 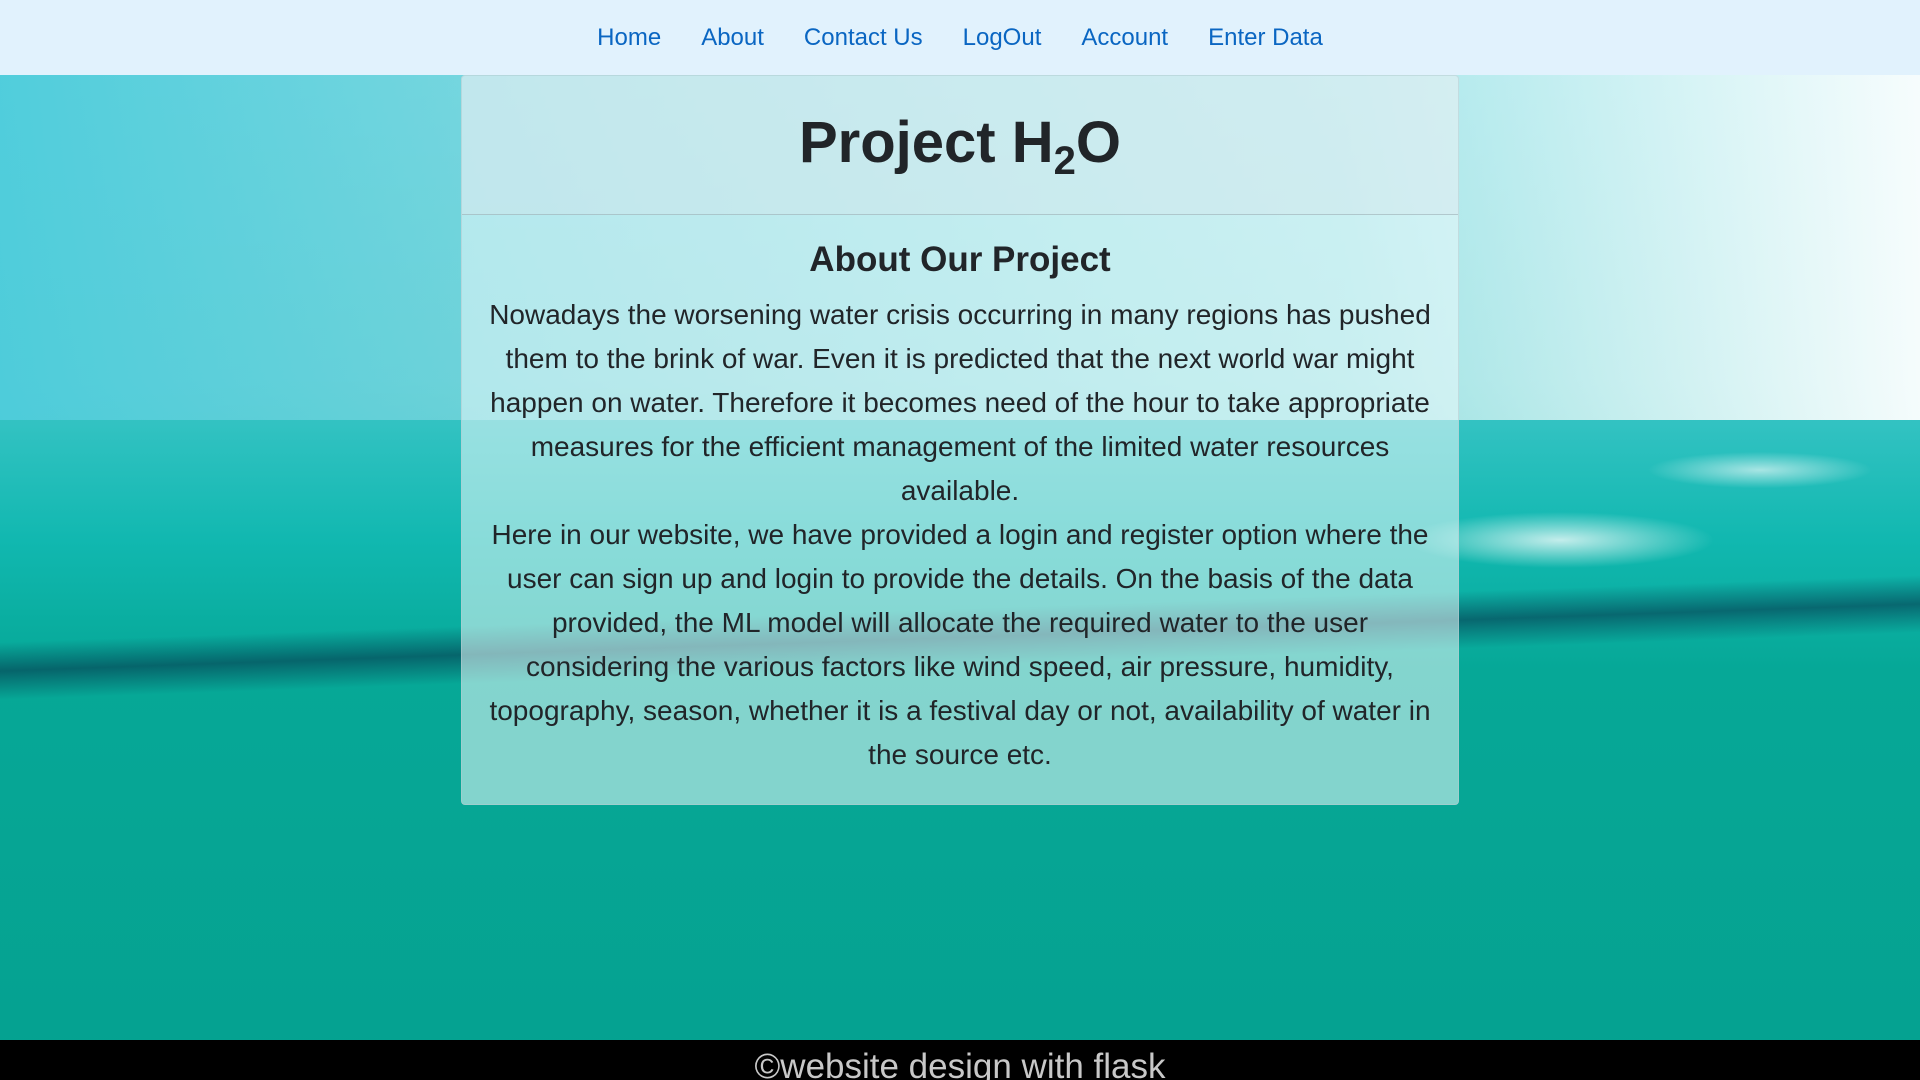 I want to click on card-header: Project H2O, so click(x=960, y=145).